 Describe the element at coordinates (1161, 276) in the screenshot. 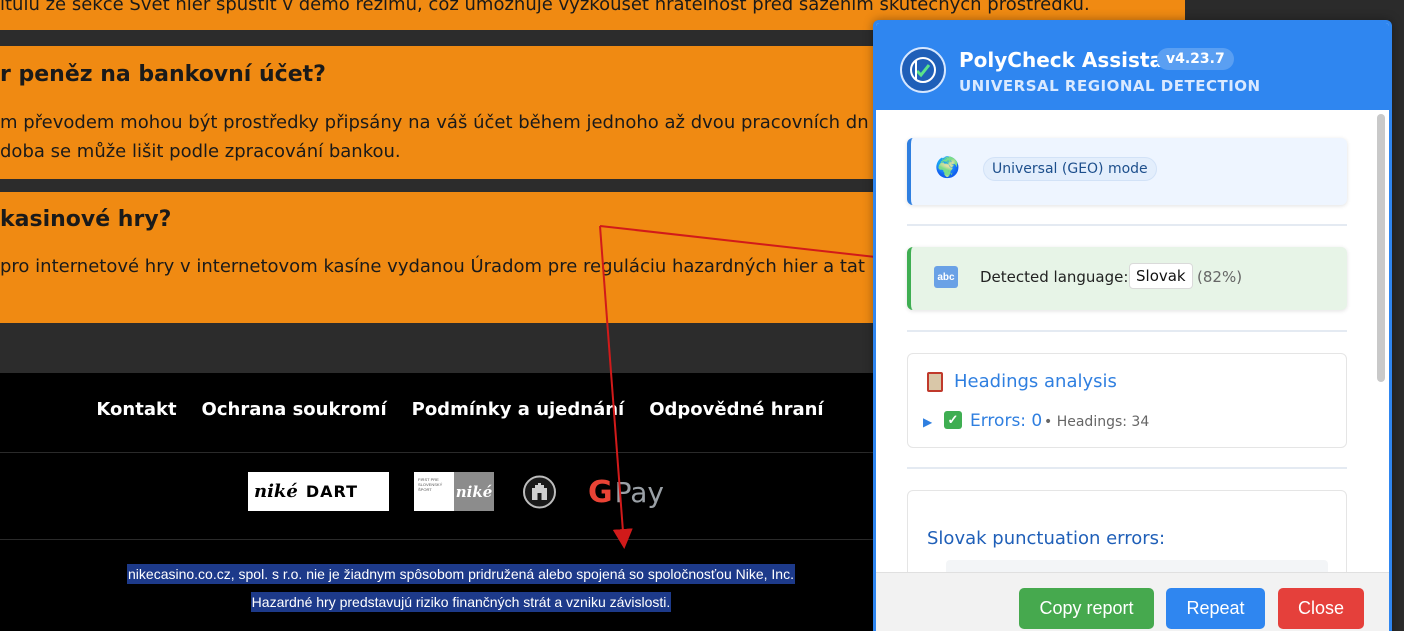

I see `detected-language-value: Slovak` at that location.